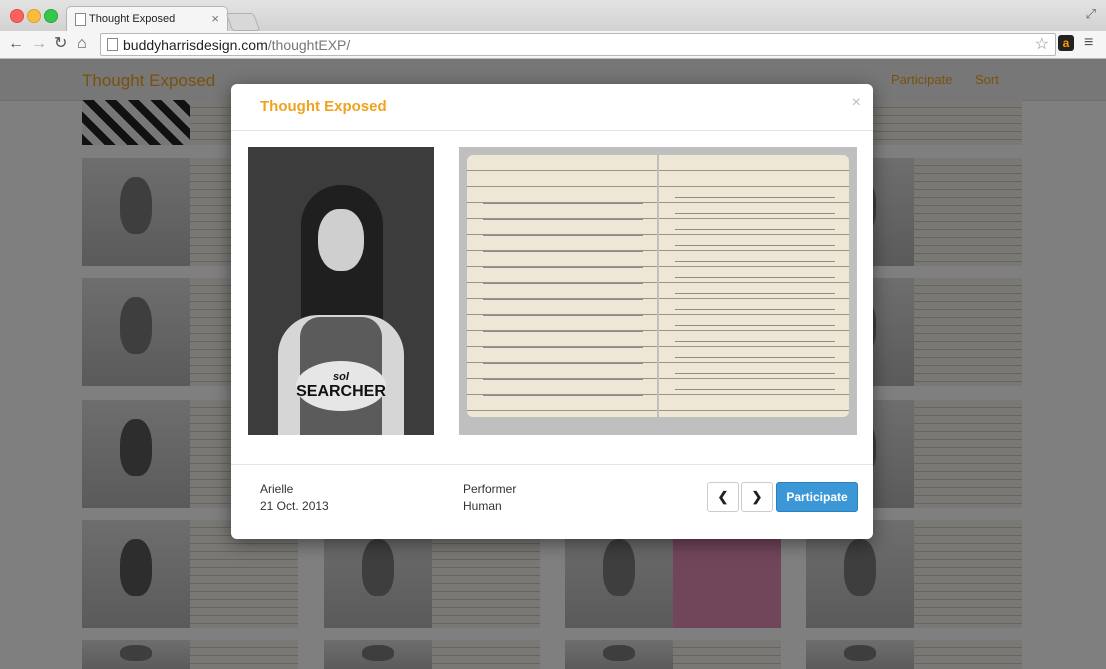 Image resolution: width=1106 pixels, height=669 pixels. I want to click on next-button: ❯, so click(757, 497).